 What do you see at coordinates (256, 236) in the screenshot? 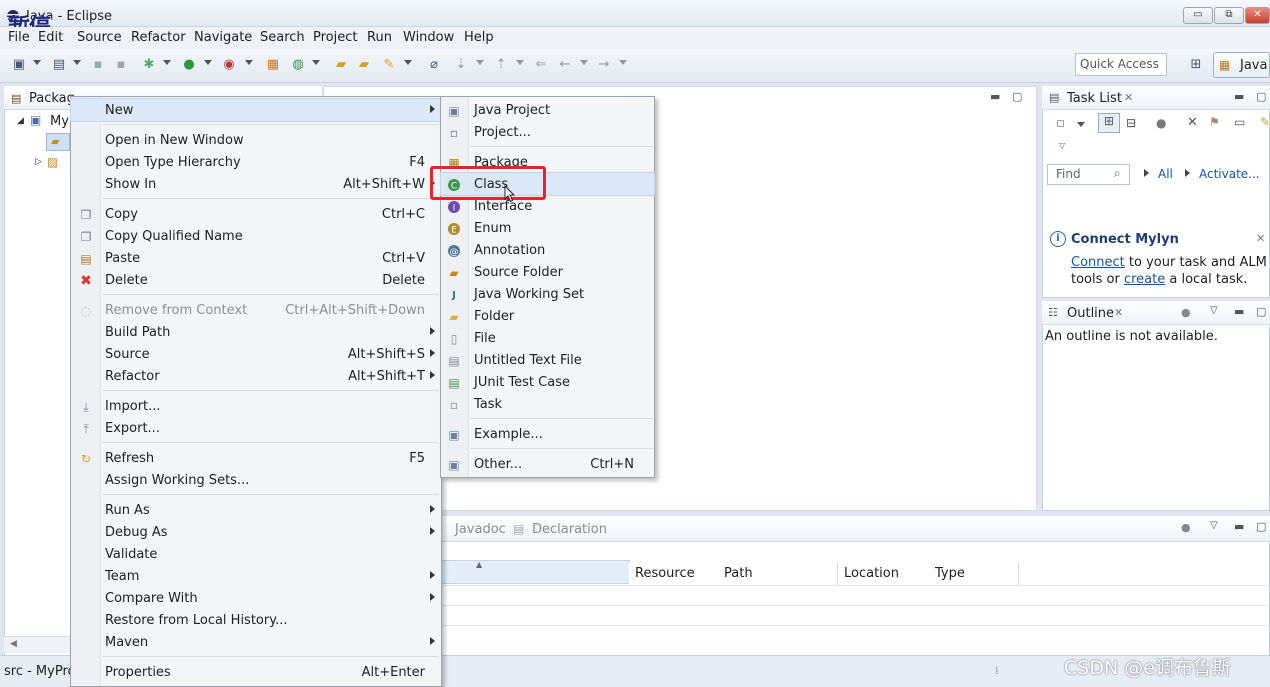
I see `menu-copy-qualified-name: ❐ Copy Qualified Name` at bounding box center [256, 236].